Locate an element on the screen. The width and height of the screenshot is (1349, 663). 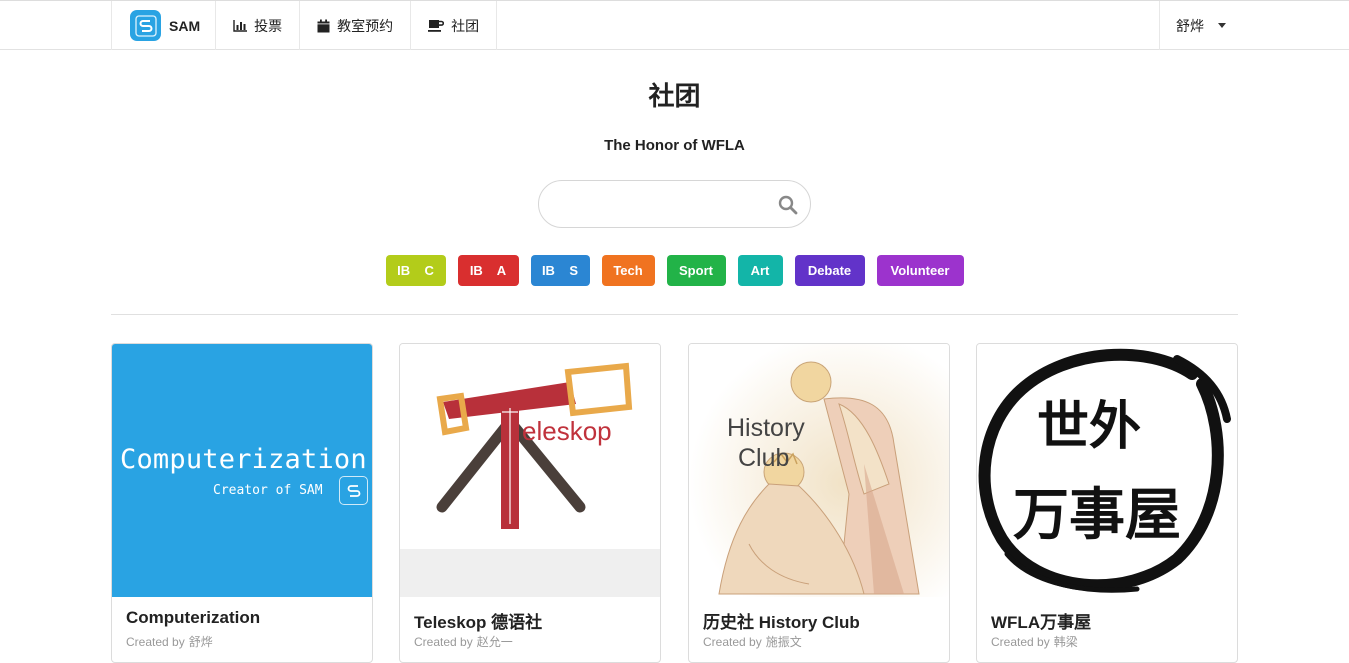
club-name: 历史社 History Club is located at coordinates (781, 622).